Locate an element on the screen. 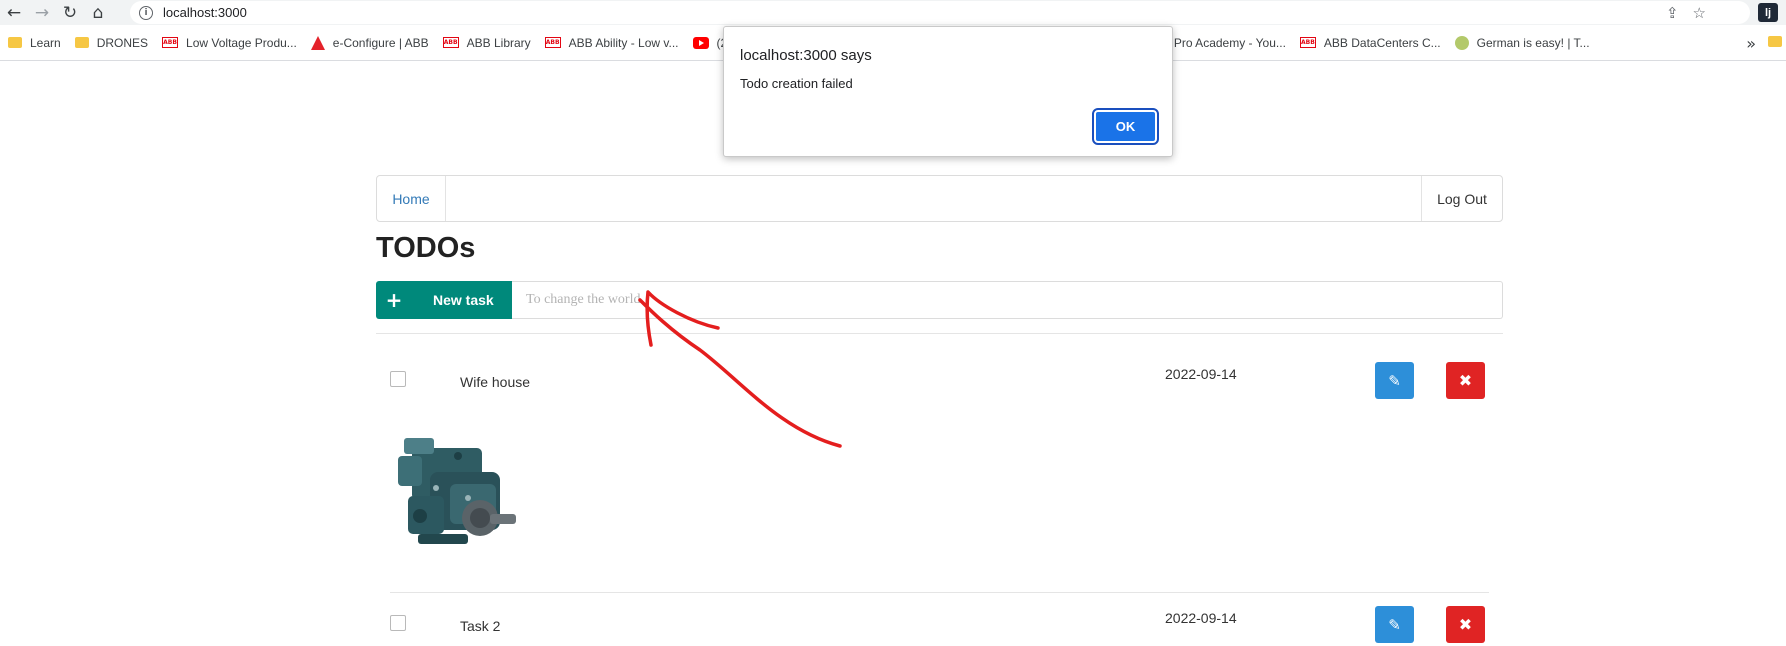  youtube-icon is located at coordinates (700, 42).